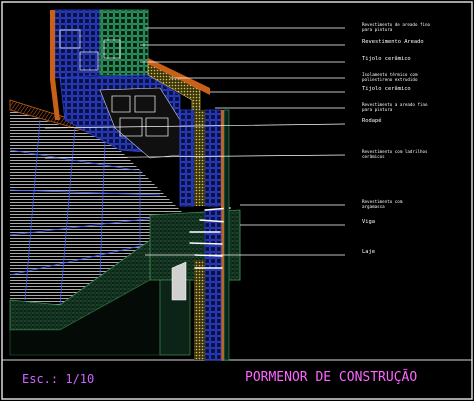 This screenshot has height=401, width=474. I want to click on outer-brick-wall-lower, so click(187, 158).